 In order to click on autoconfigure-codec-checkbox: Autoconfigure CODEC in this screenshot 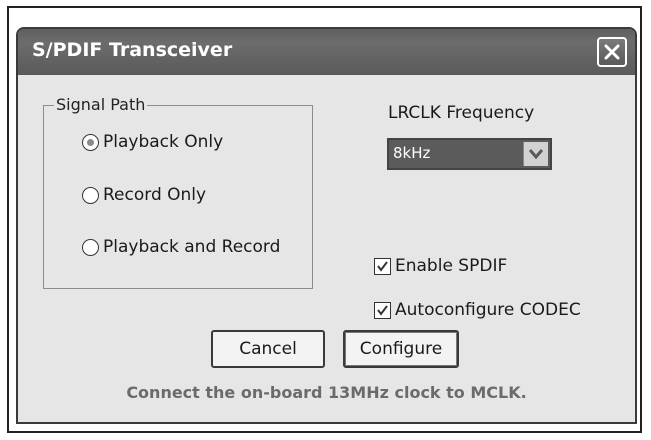, I will do `click(477, 310)`.